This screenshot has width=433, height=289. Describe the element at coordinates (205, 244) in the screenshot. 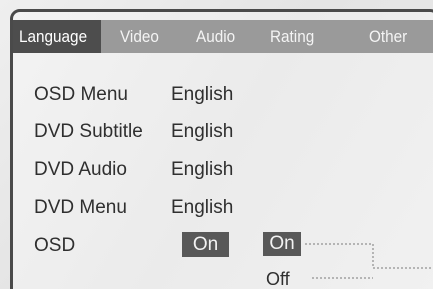

I see `osd-current-value: On` at that location.